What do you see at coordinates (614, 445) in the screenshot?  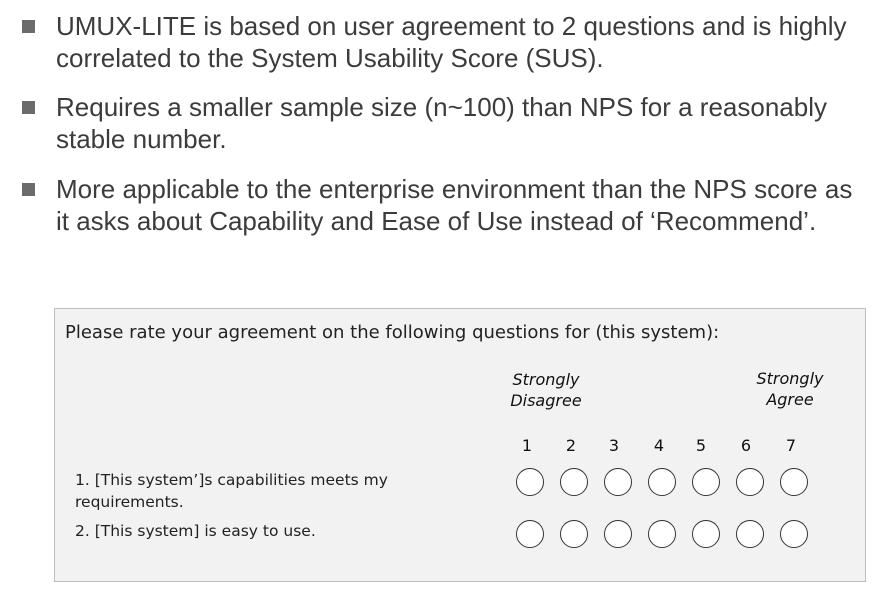 I see `scale-label: 3` at bounding box center [614, 445].